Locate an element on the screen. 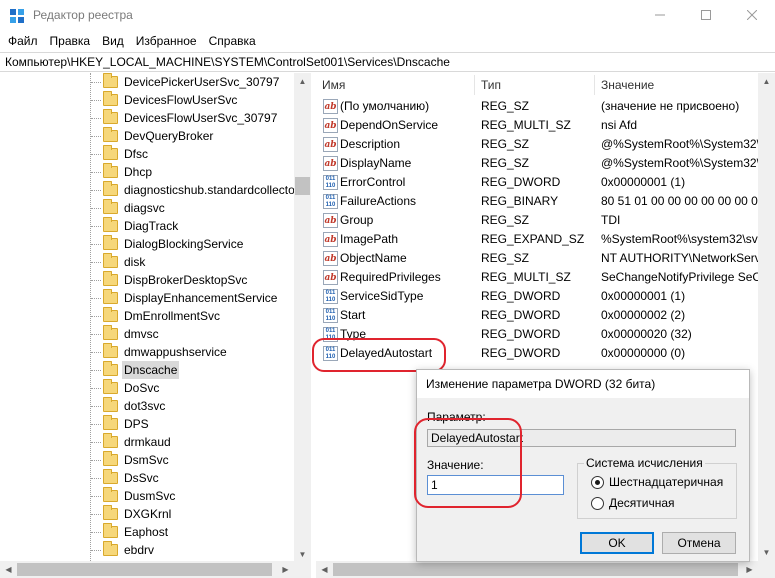 The width and height of the screenshot is (775, 578). tree-item: DispBrokerDesktopSvc is located at coordinates (147, 280).